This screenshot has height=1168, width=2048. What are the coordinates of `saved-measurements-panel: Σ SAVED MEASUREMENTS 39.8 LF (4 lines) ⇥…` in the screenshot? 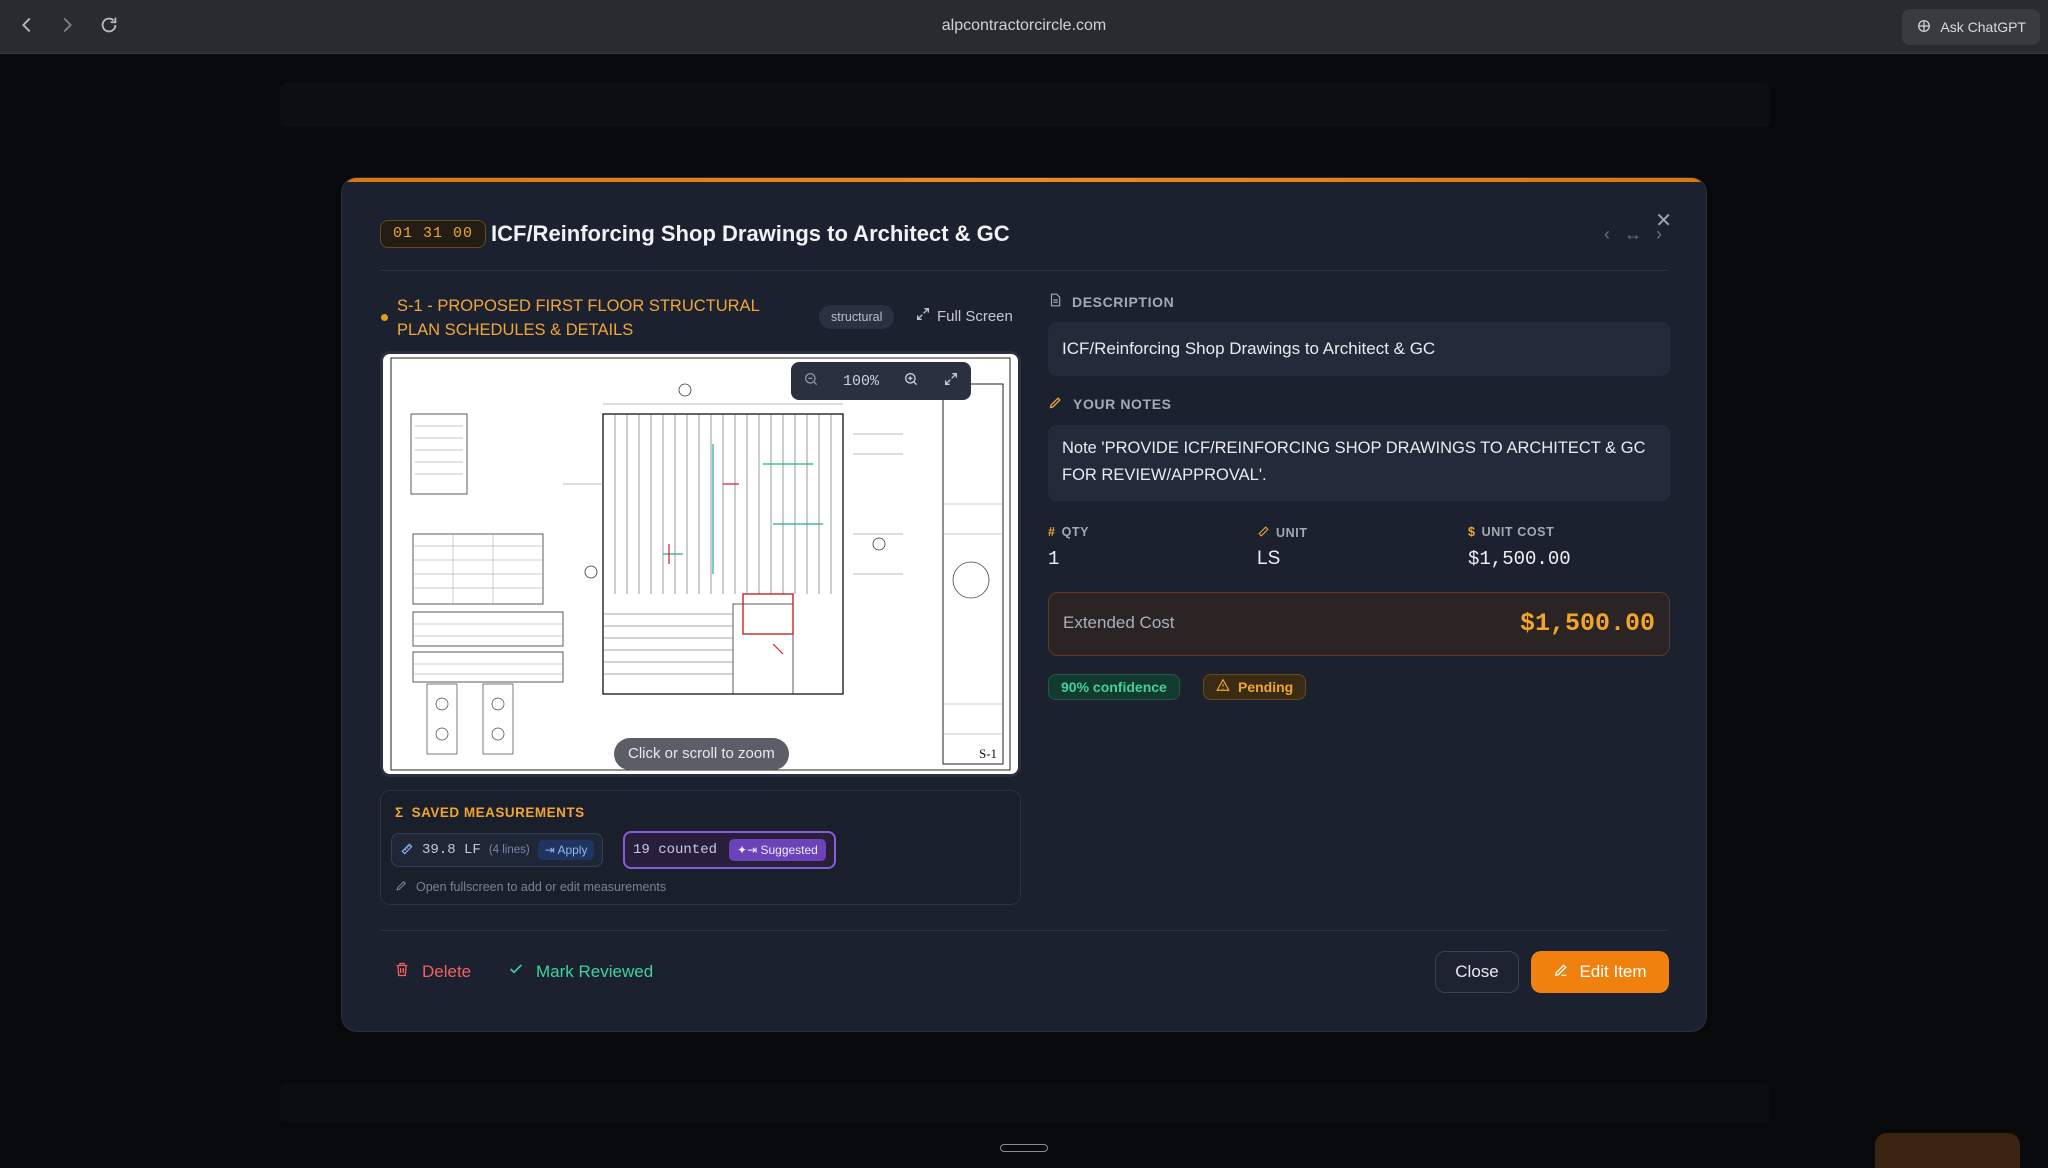 It's located at (700, 847).